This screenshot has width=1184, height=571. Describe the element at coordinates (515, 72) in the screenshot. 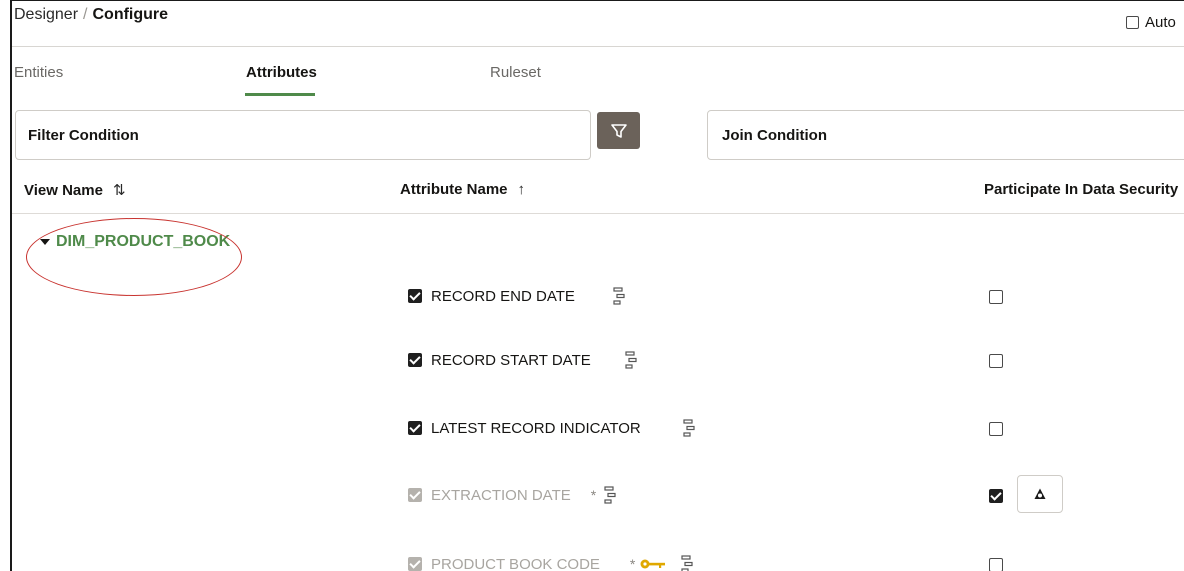

I see `tab-ruleset: Ruleset` at that location.